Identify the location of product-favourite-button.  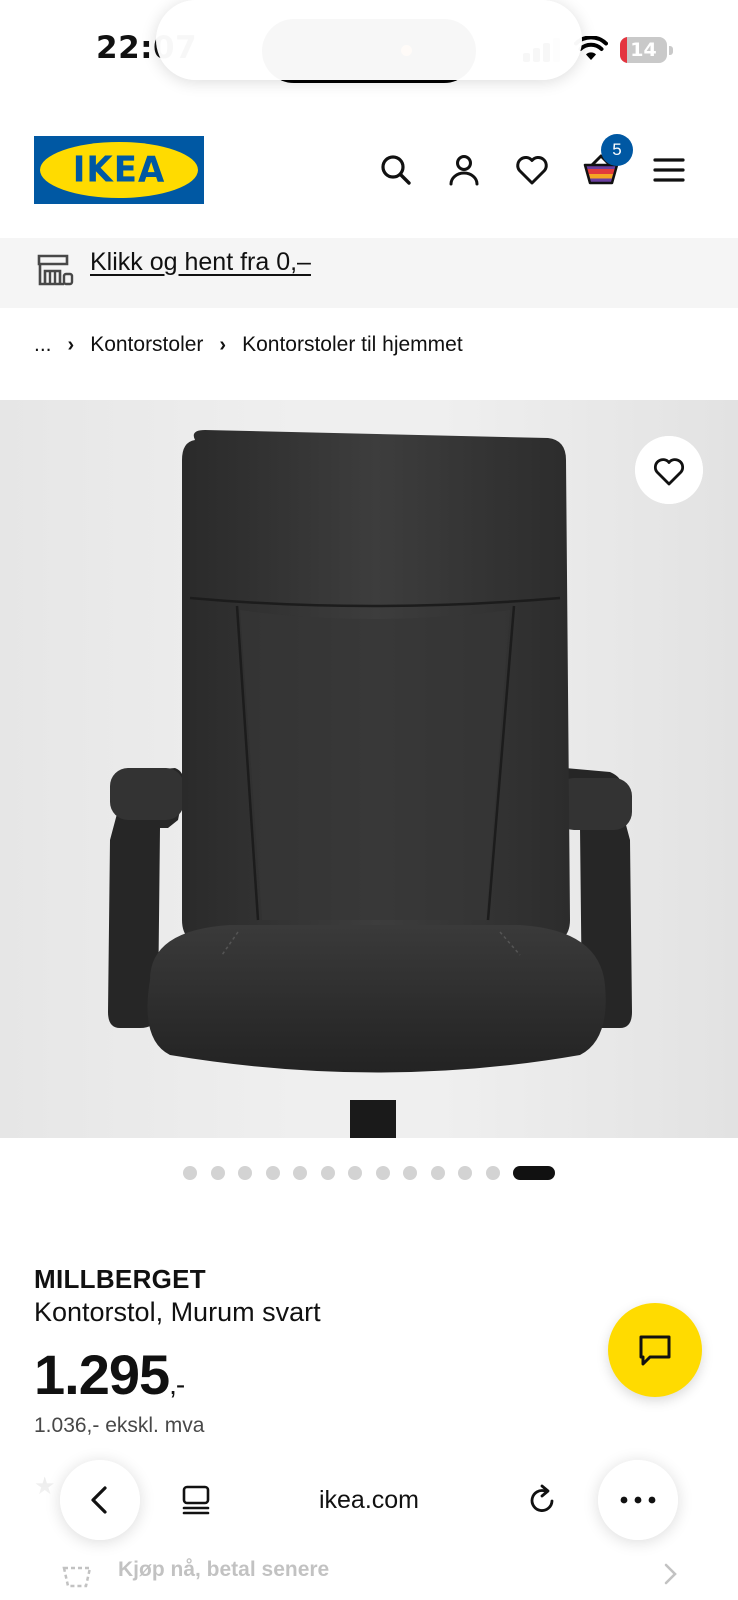
(669, 470).